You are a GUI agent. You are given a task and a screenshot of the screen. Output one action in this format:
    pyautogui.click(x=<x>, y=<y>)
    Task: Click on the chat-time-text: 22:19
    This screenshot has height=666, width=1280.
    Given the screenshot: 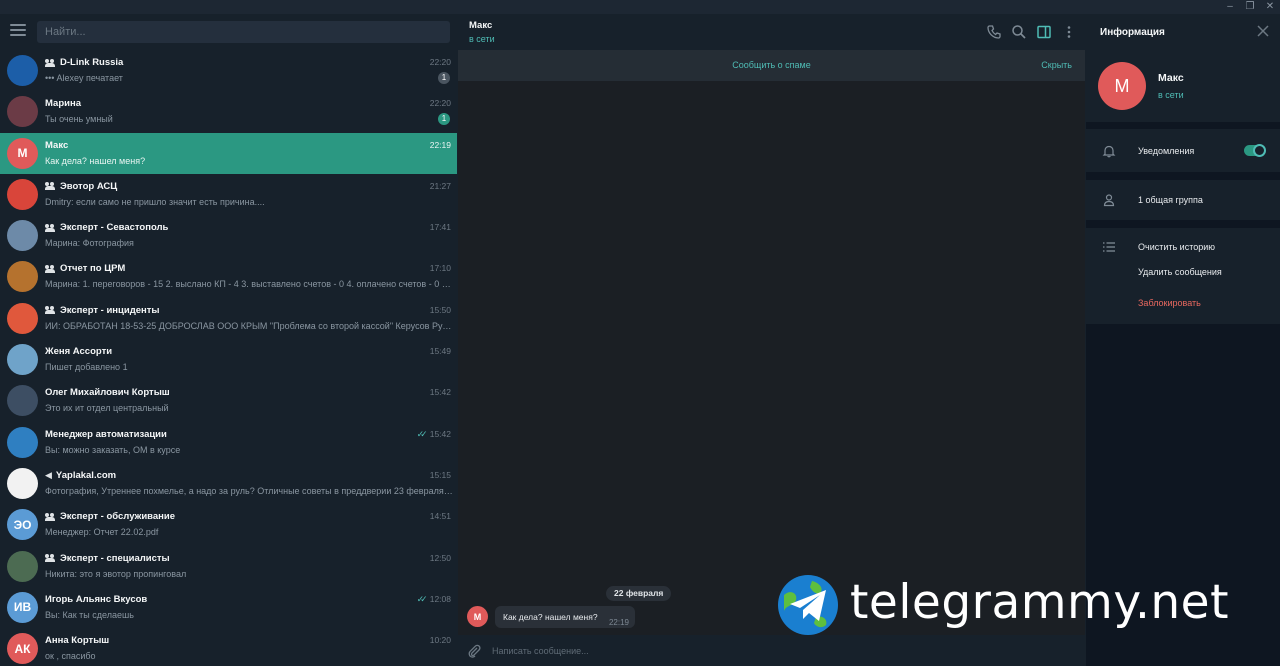 What is the action you would take?
    pyautogui.click(x=440, y=144)
    